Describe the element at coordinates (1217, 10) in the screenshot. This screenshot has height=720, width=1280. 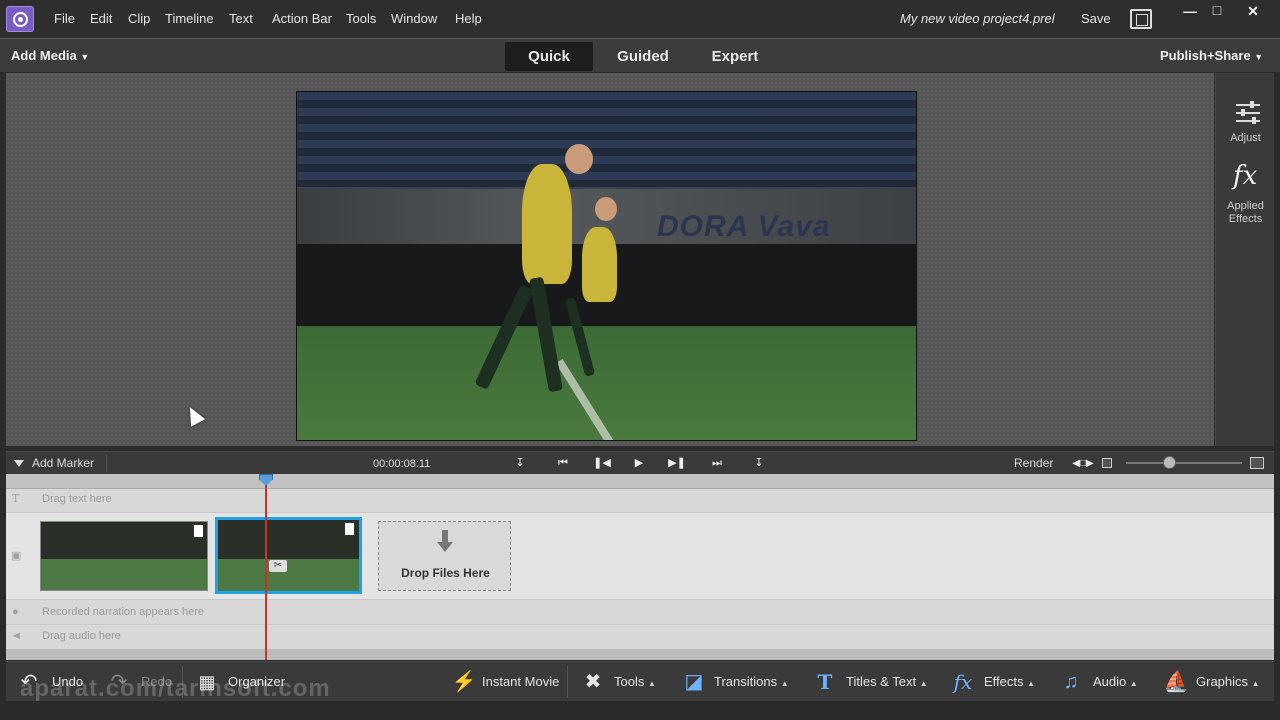
I see `maximize-icon: □` at that location.